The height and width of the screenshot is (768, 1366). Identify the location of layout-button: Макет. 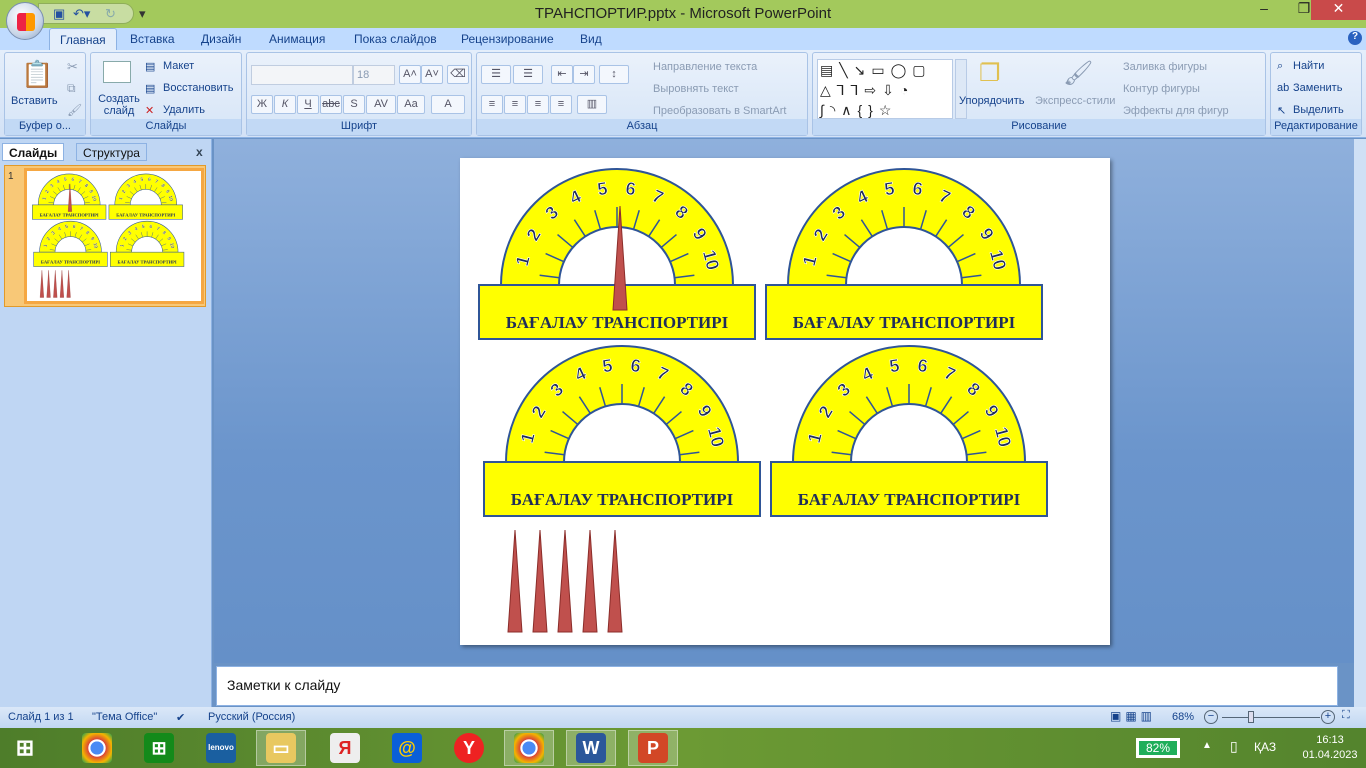
(178, 66).